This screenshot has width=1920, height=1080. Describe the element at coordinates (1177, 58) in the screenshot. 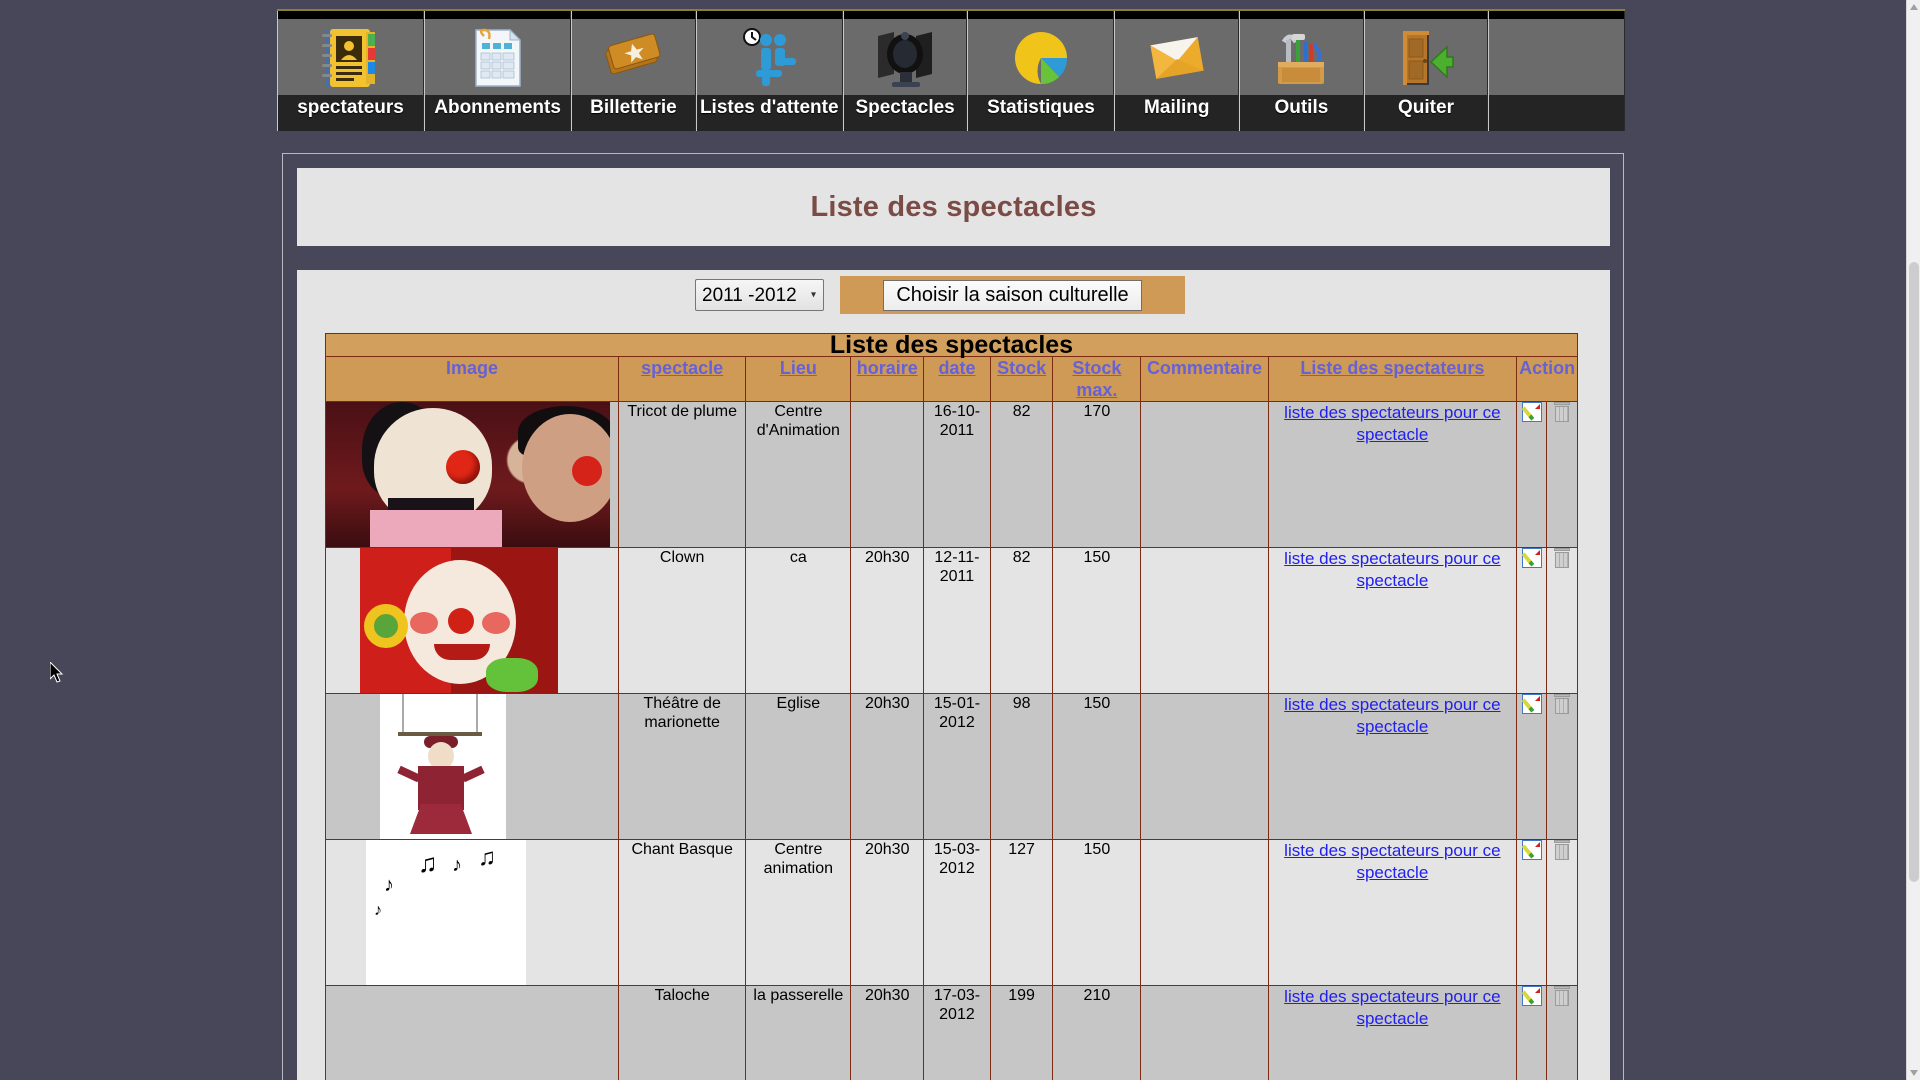

I see `envelope-icon` at that location.